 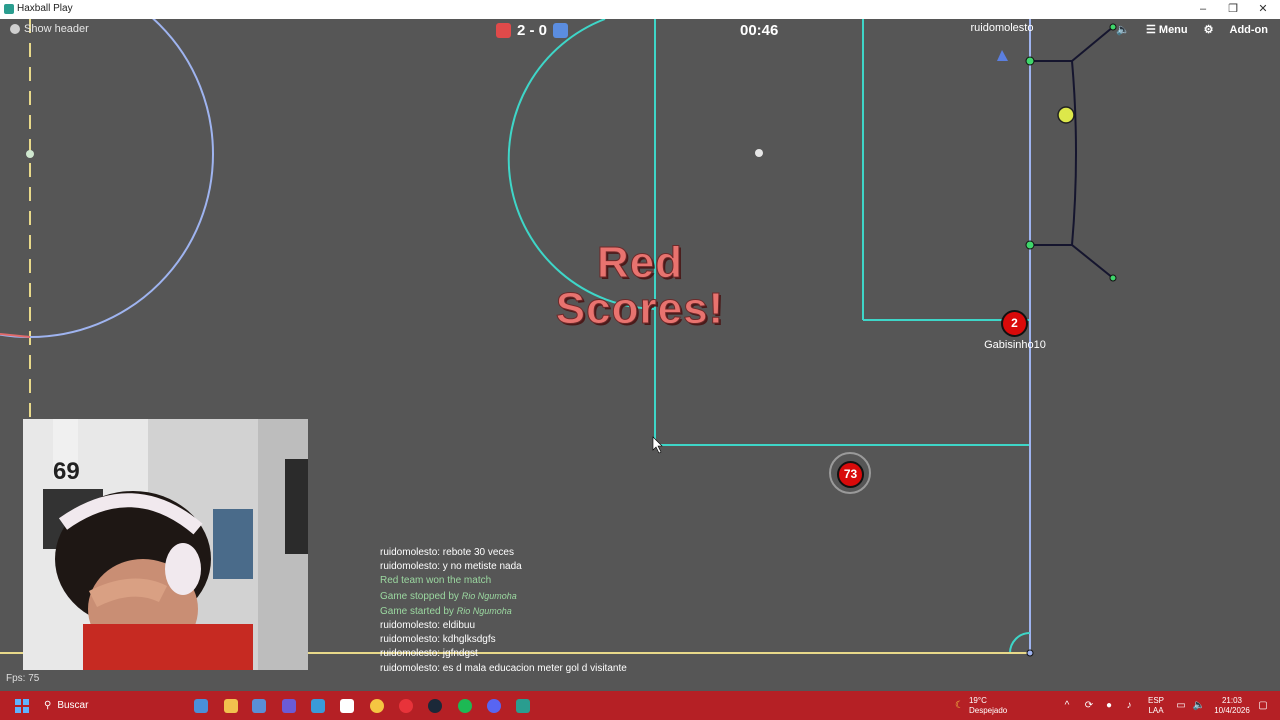 I want to click on notepad-icon, so click(x=318, y=705).